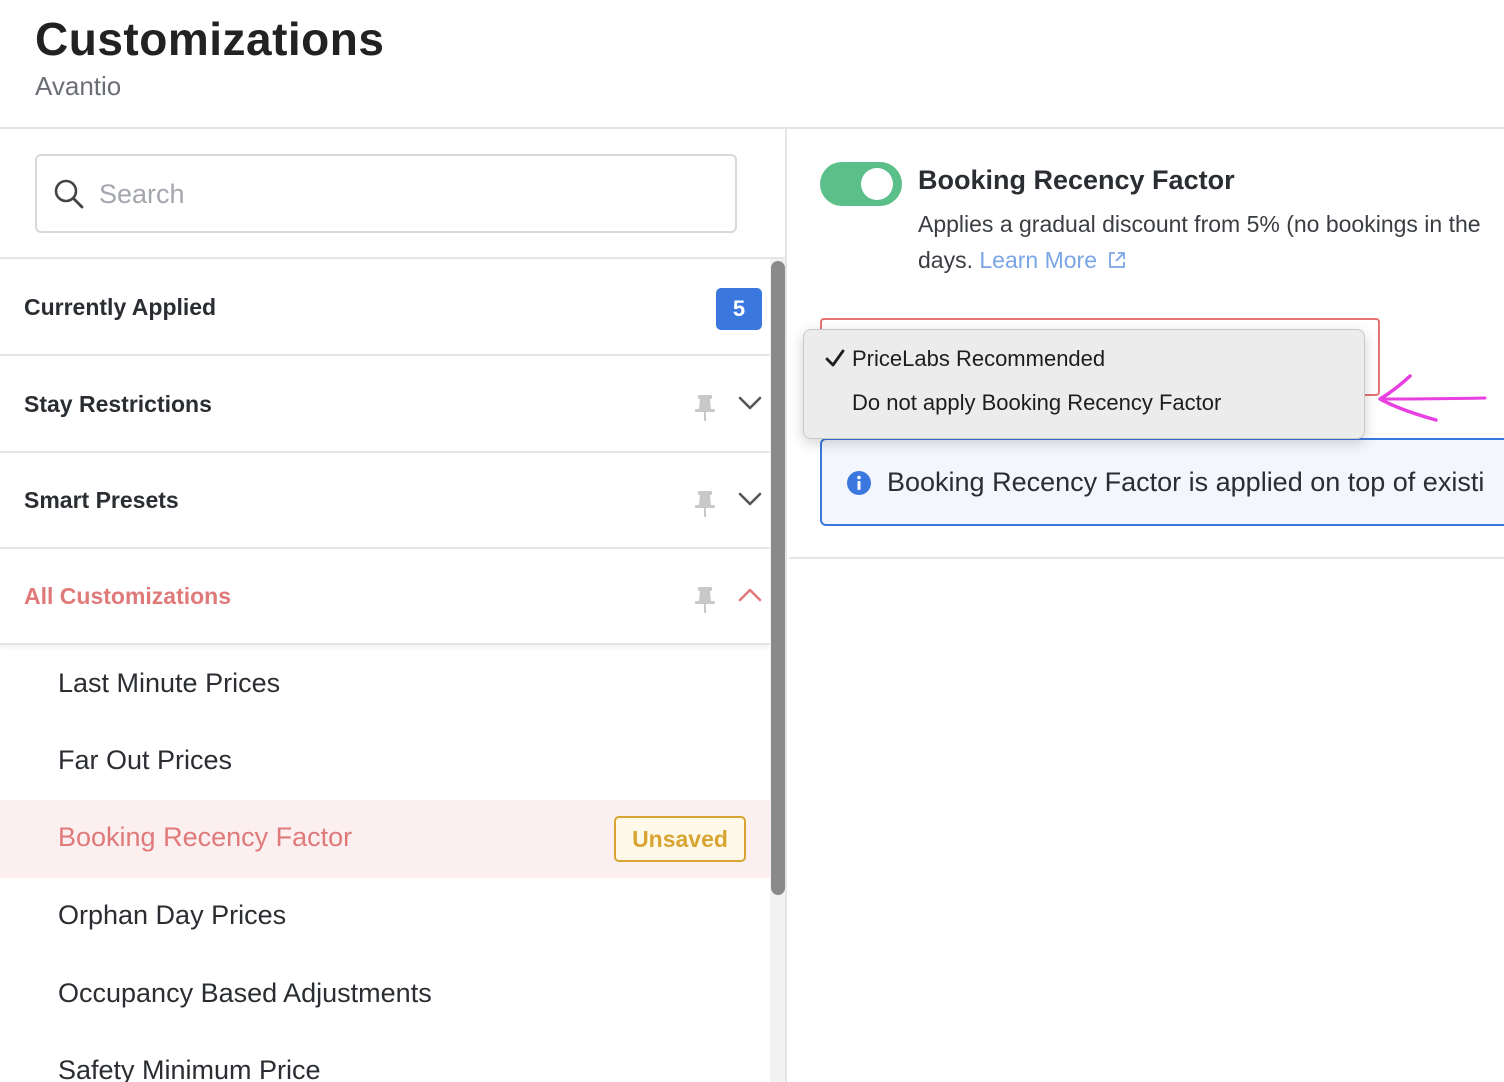 The image size is (1504, 1082). I want to click on menu-option-label: PriceLabs Recommended, so click(979, 358).